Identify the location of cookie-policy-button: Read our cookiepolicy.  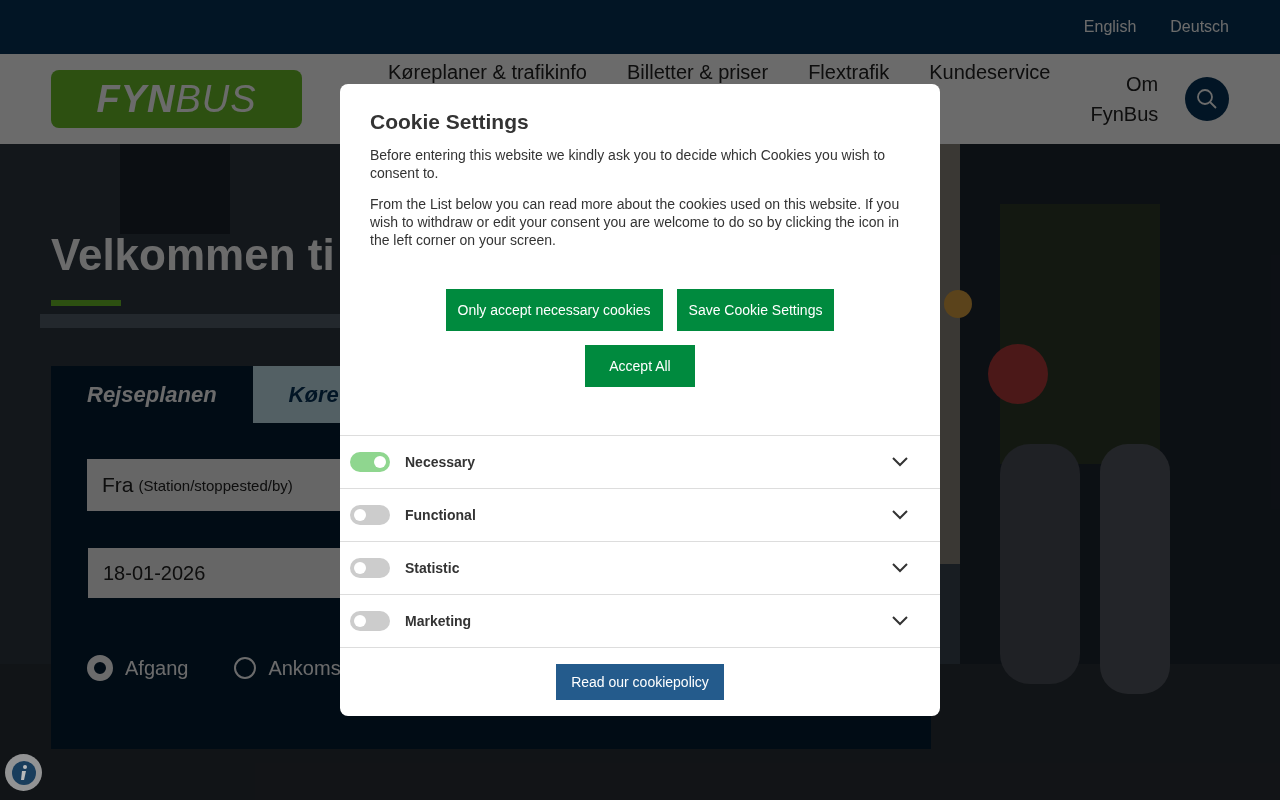
(640, 682).